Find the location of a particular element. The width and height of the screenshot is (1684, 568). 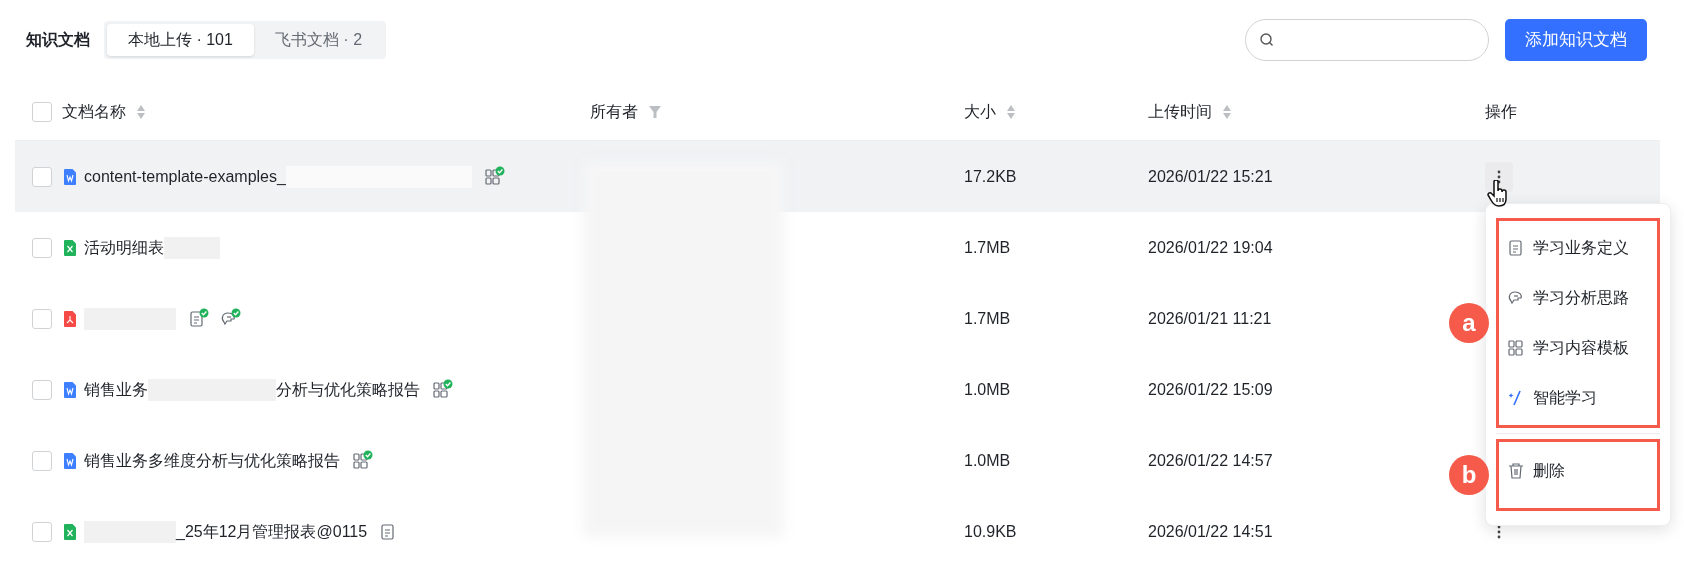

table-cell: 10.9KB is located at coordinates (990, 531).